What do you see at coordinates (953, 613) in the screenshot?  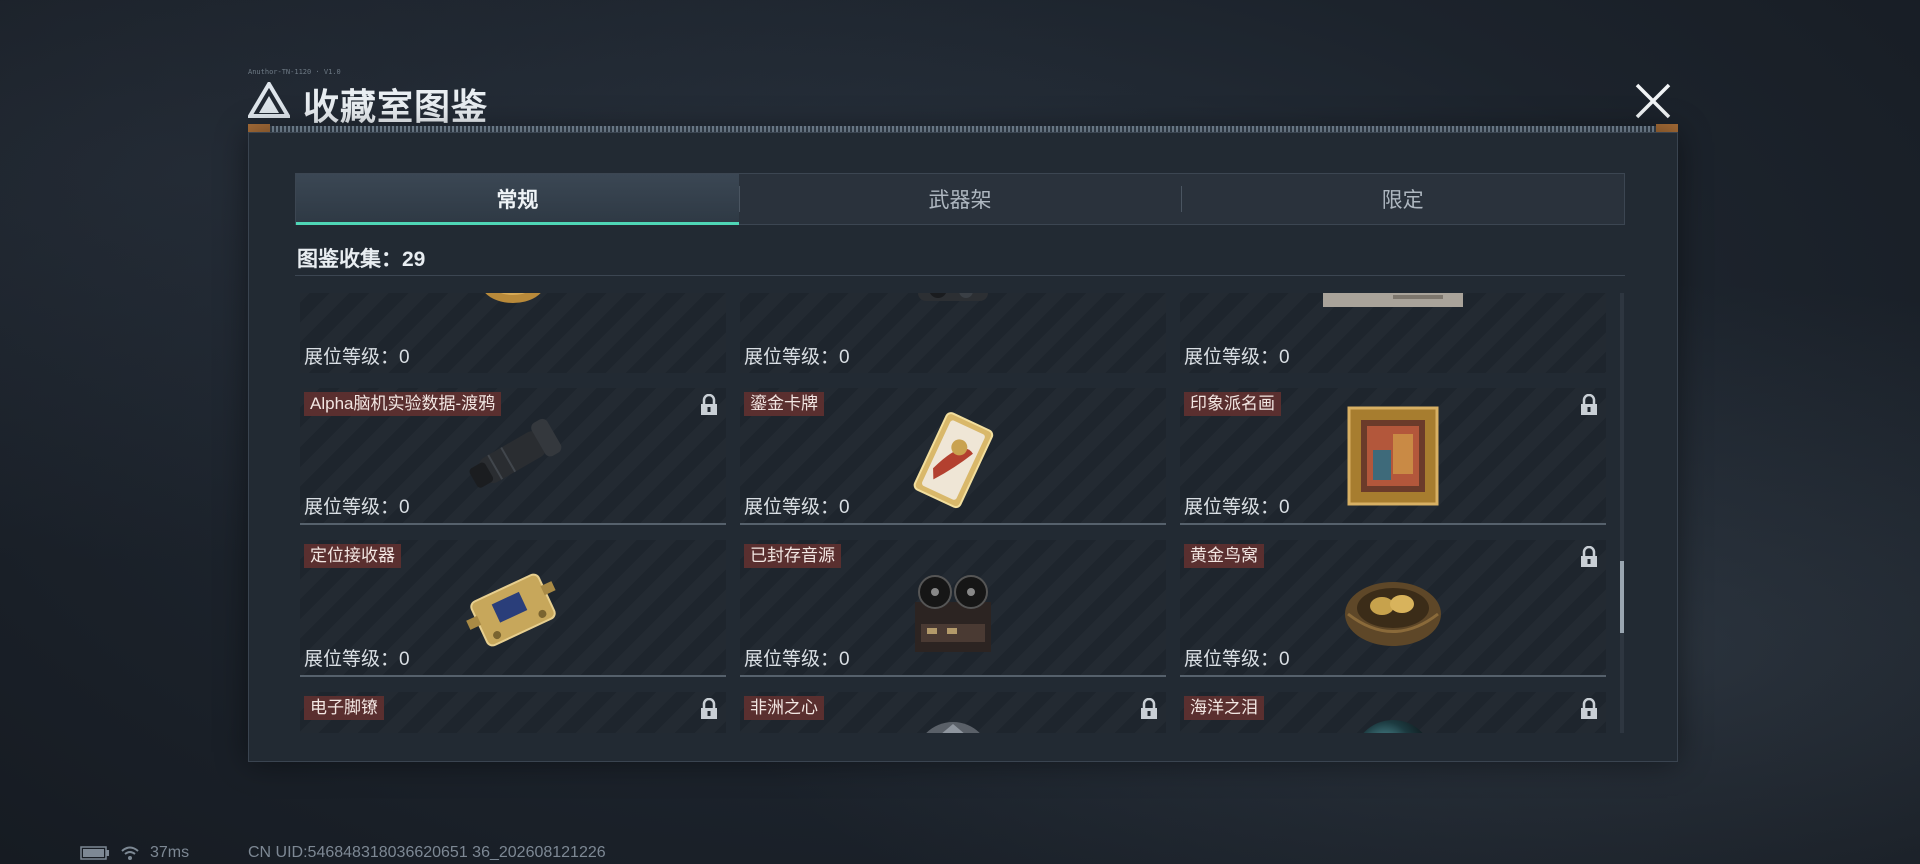 I see `reel-recorder-icon` at bounding box center [953, 613].